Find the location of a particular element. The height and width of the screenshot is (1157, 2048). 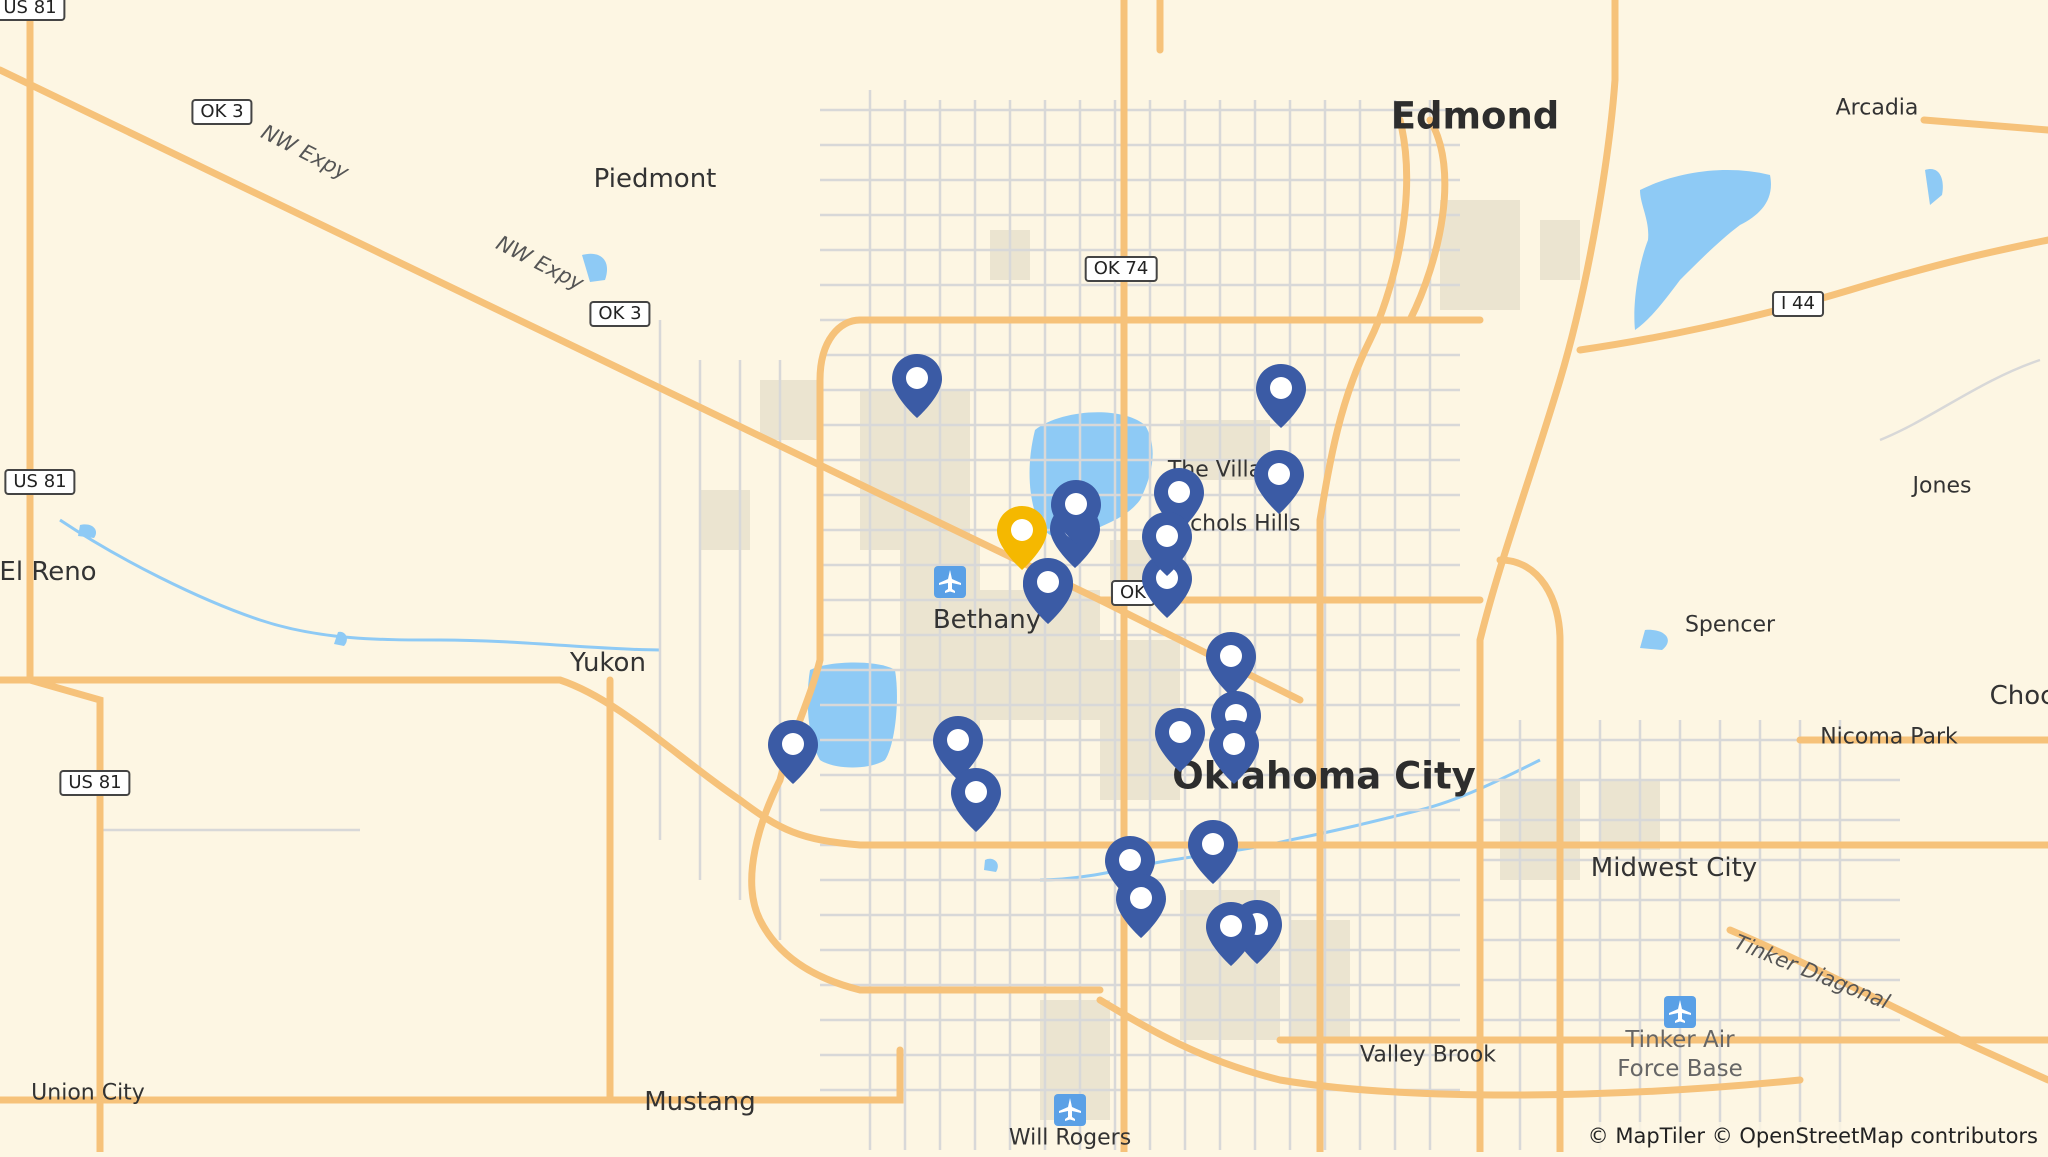

map-attribution: © MapTiler © OpenStreetMap contributors is located at coordinates (1812, 1136).